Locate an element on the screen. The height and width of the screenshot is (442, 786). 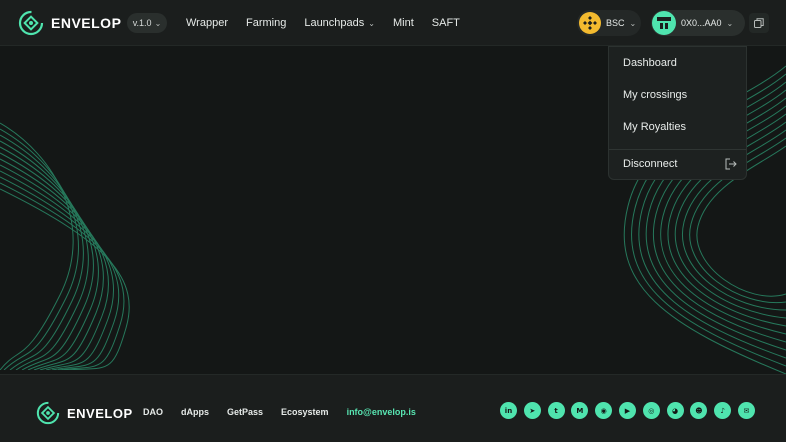
envelop-logo: ENVELOP is located at coordinates (69, 23).